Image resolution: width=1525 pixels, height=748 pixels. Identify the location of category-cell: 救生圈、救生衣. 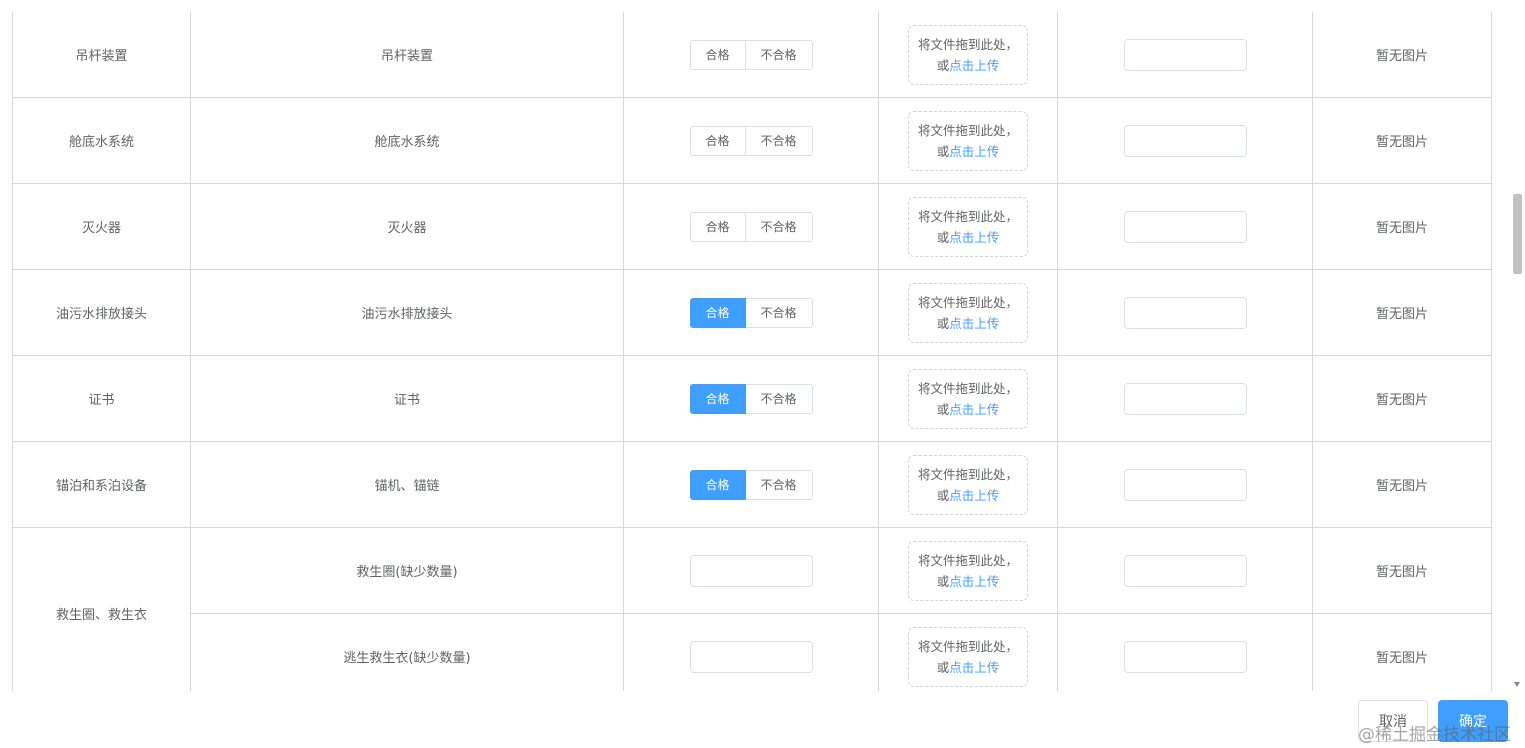
(101, 609).